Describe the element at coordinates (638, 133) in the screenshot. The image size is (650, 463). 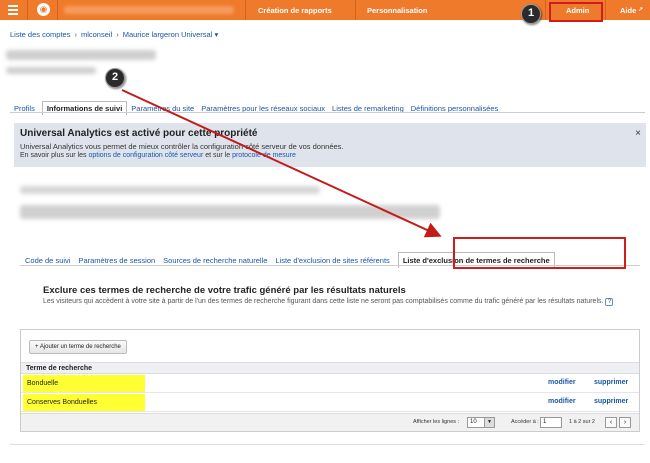
I see `close-icon: ×` at that location.